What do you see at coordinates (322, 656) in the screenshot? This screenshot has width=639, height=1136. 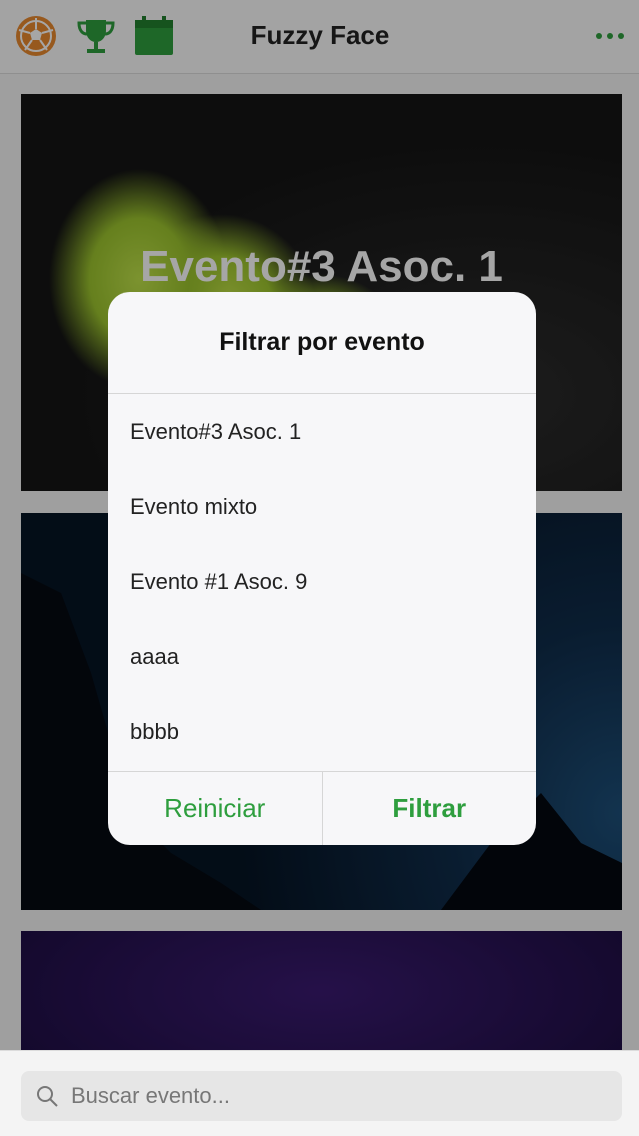 I see `event-option: aaaa` at bounding box center [322, 656].